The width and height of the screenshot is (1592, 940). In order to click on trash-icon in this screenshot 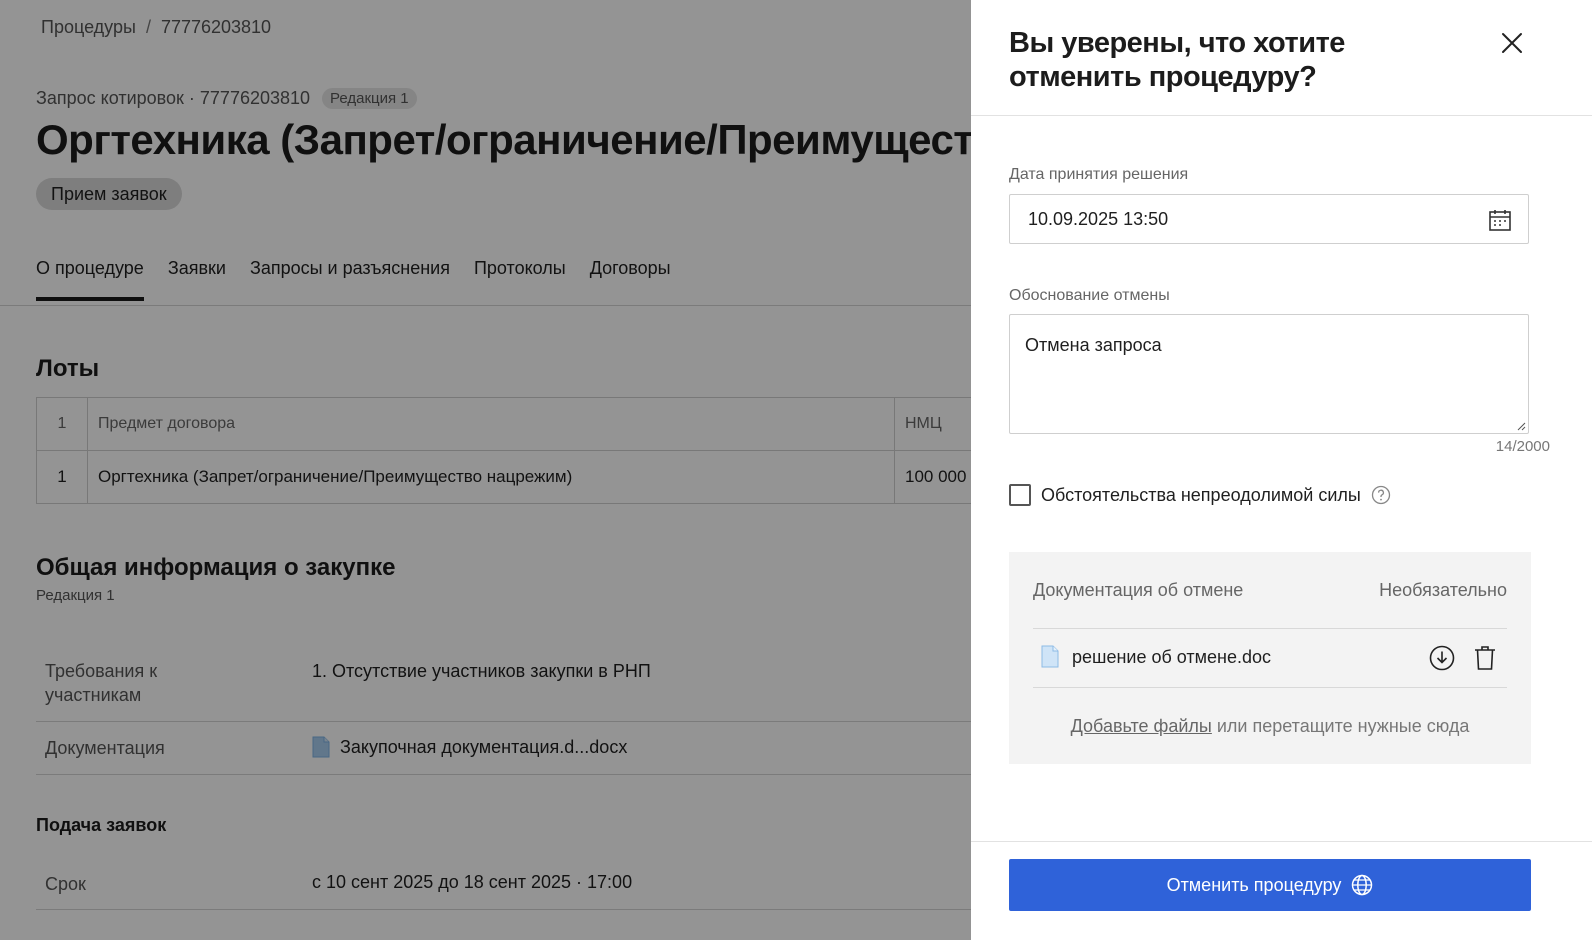, I will do `click(1485, 658)`.